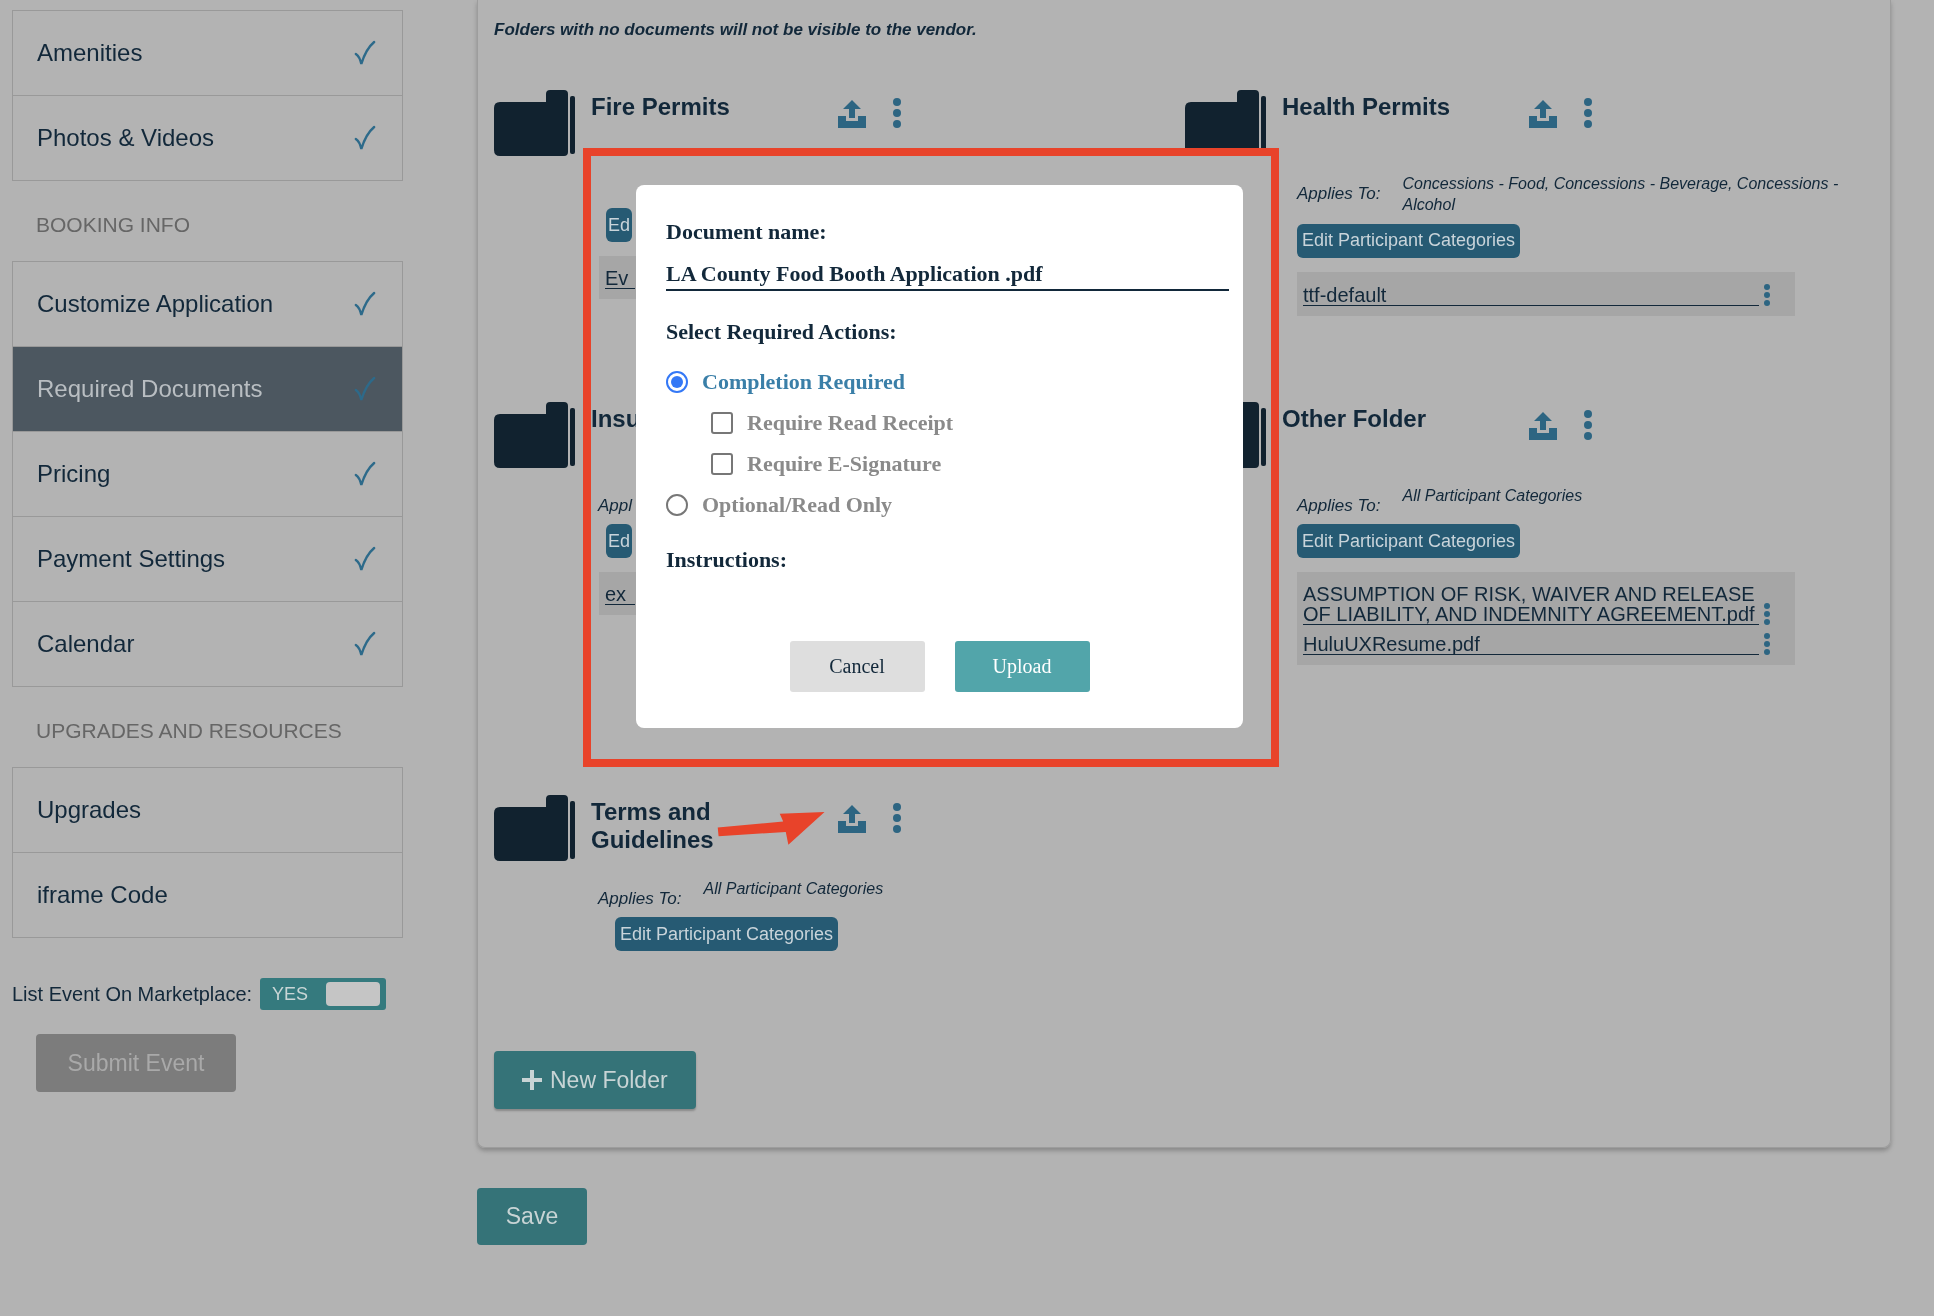  What do you see at coordinates (207, 388) in the screenshot?
I see `sidebar-item: Required Documents` at bounding box center [207, 388].